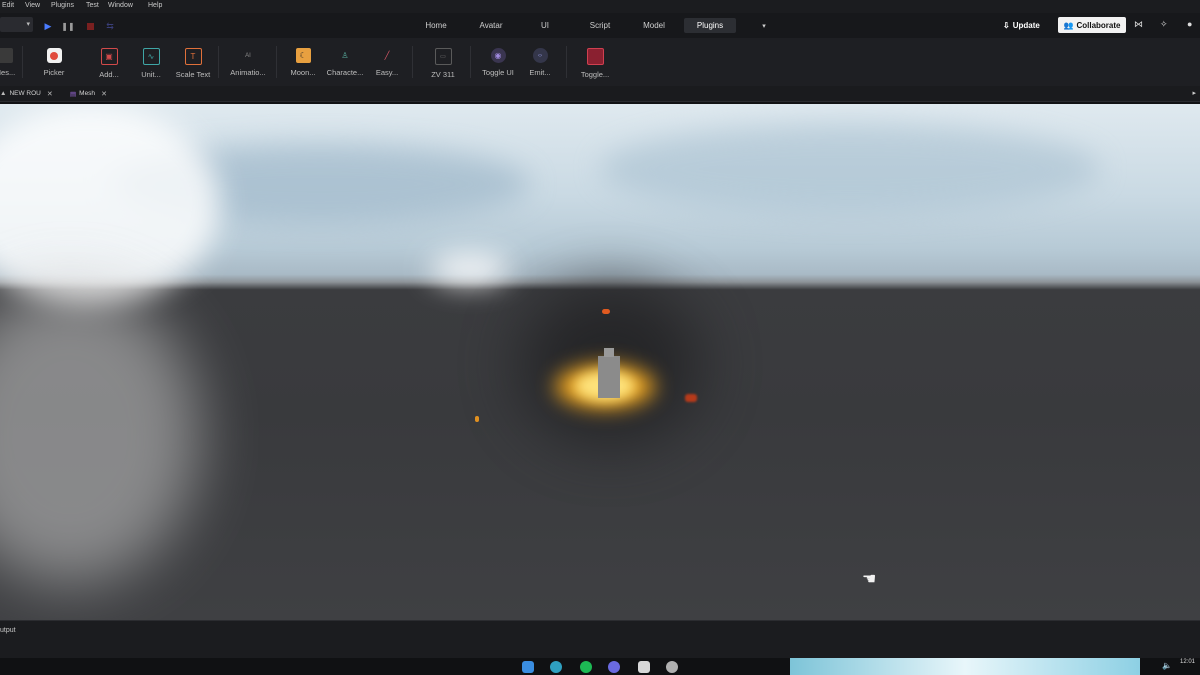 The width and height of the screenshot is (1200, 675). What do you see at coordinates (710, 25) in the screenshot?
I see `tab-plugins: Plugins` at bounding box center [710, 25].